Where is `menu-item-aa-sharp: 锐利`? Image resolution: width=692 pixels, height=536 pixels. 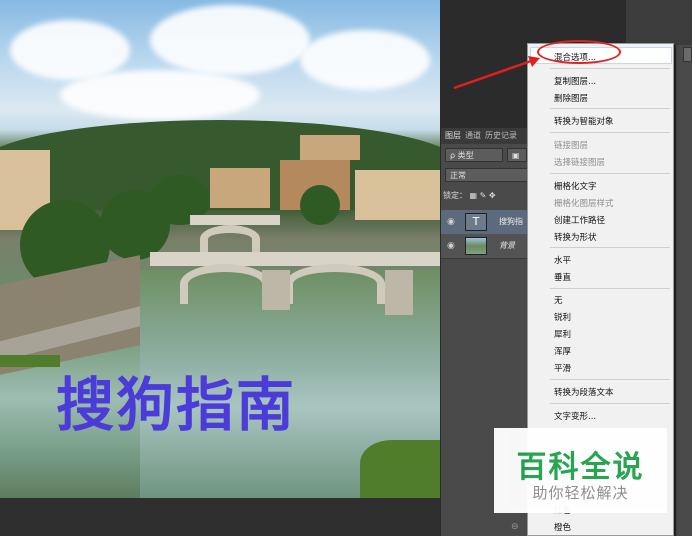
menu-item-aa-sharp: 锐利 is located at coordinates (562, 317).